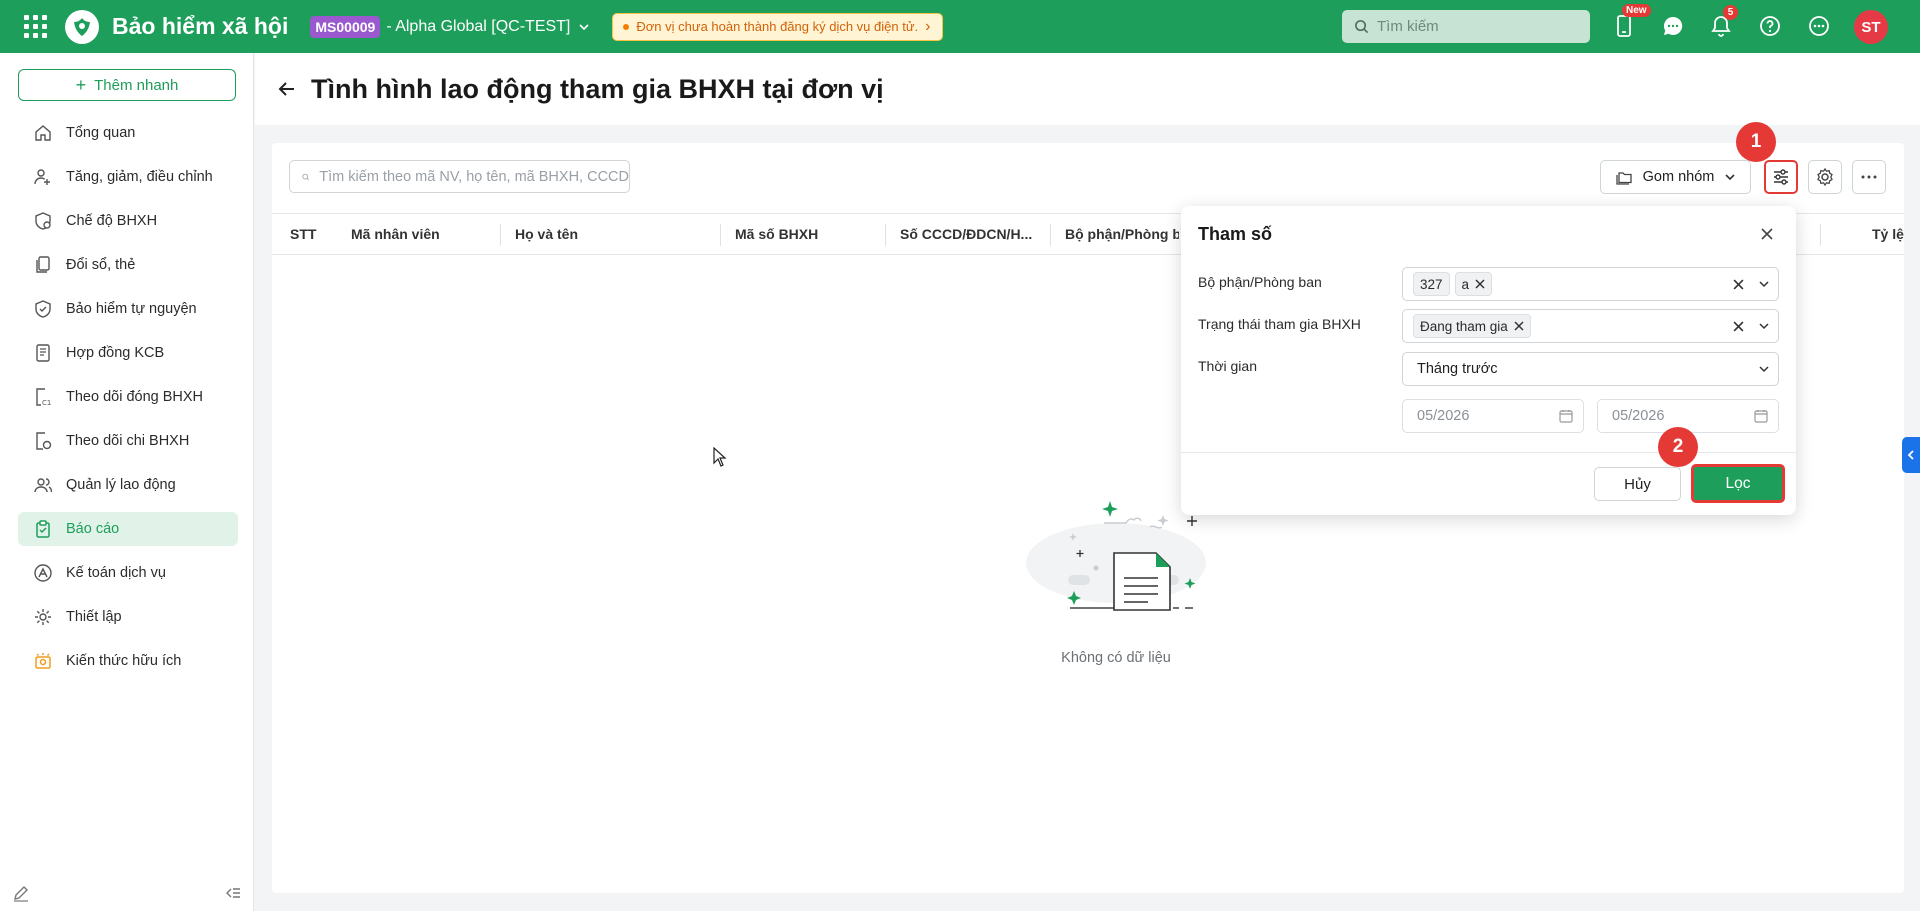 Image resolution: width=1920 pixels, height=911 pixels. Describe the element at coordinates (1408, 26) in the screenshot. I see `global-search-placeholder: Tìm kiếm` at that location.